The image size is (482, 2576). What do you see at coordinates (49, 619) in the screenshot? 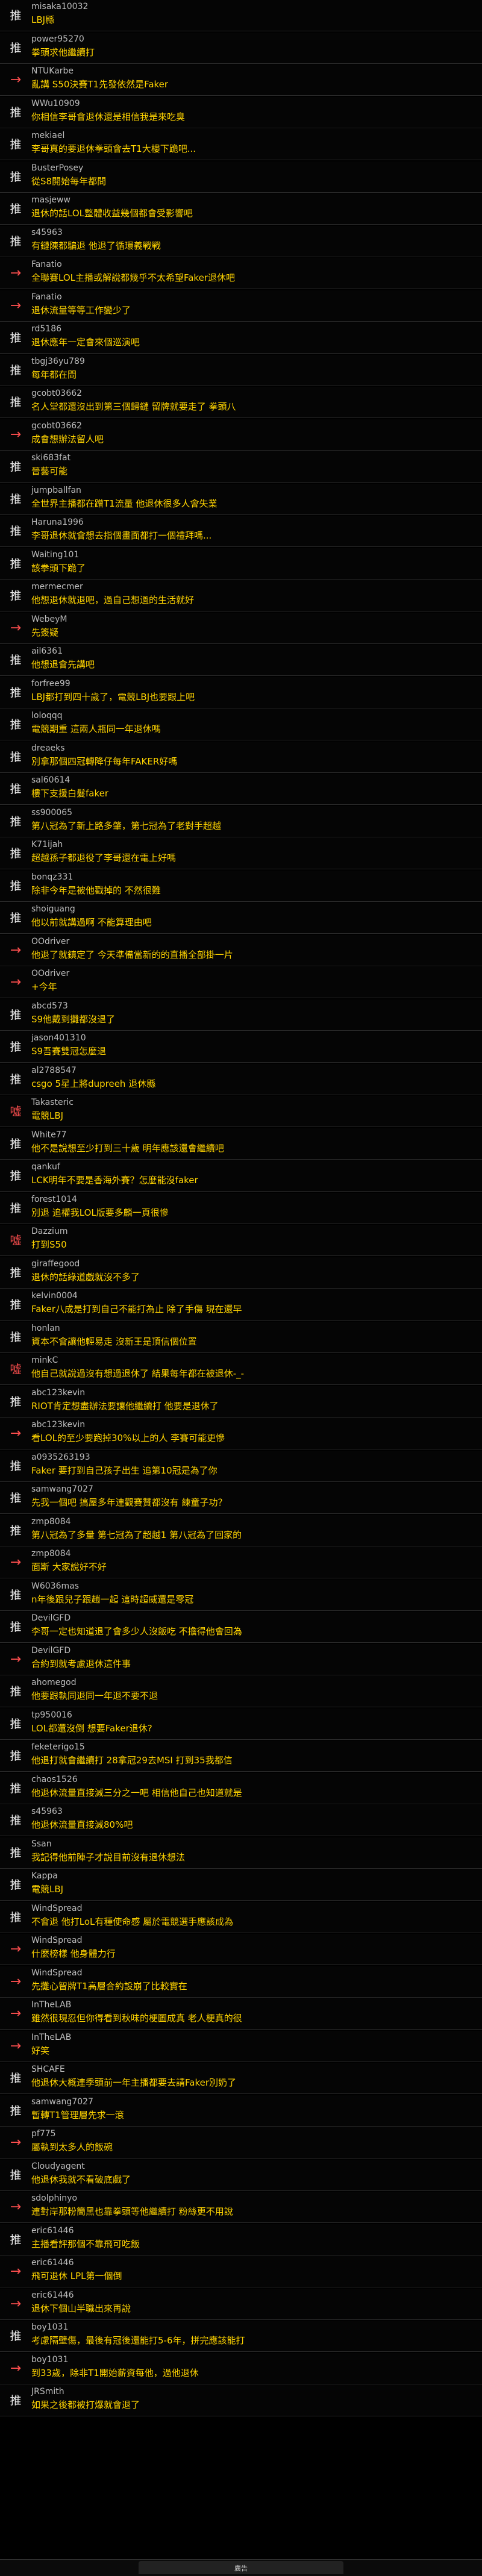
I see `comment-username: WebeyM` at bounding box center [49, 619].